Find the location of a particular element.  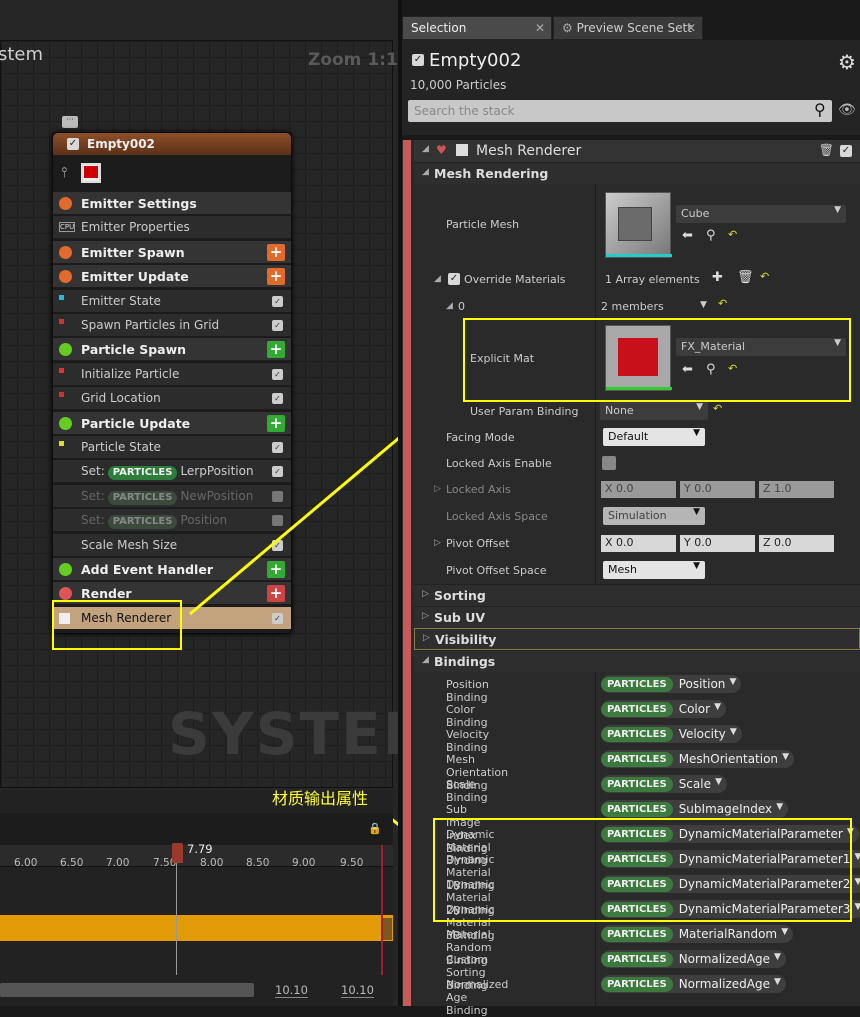

binding-value: MeshOrientation is located at coordinates (728, 759).